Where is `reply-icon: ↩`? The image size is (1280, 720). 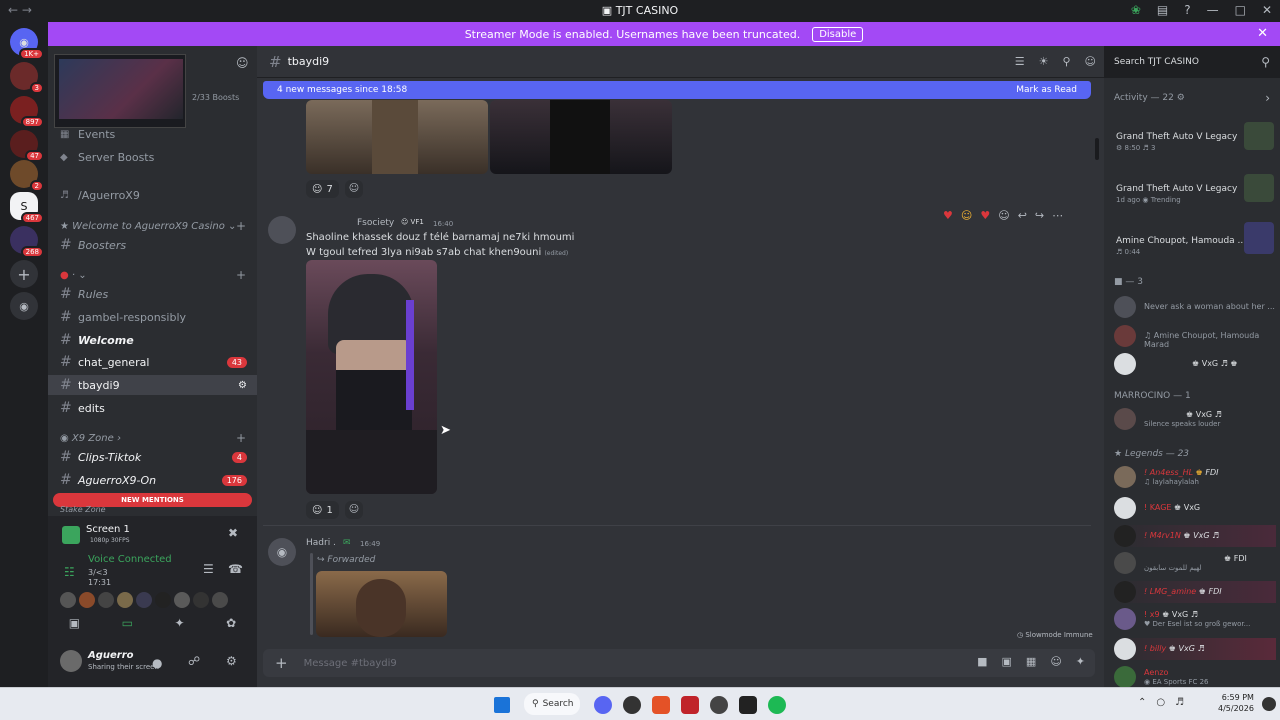
reply-icon: ↩ is located at coordinates (1022, 215).